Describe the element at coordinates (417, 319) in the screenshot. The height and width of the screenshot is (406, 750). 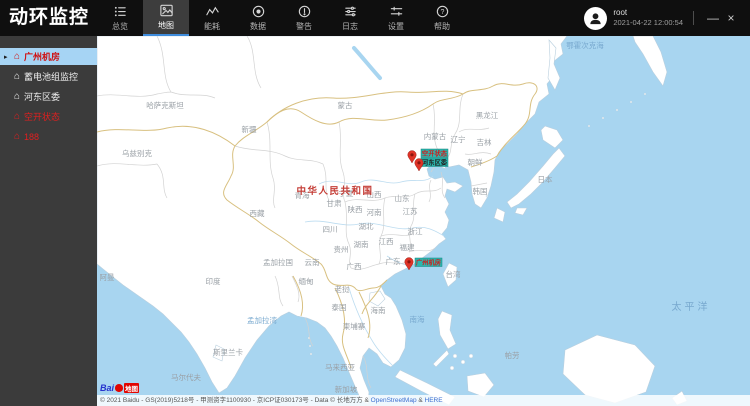
I see `map-label: 南海` at that location.